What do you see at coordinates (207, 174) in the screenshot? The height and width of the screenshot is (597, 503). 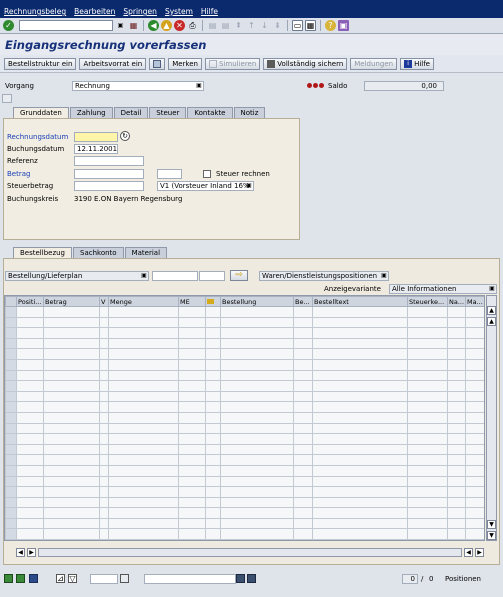 I see `steuer-rechnen-checkbox` at bounding box center [207, 174].